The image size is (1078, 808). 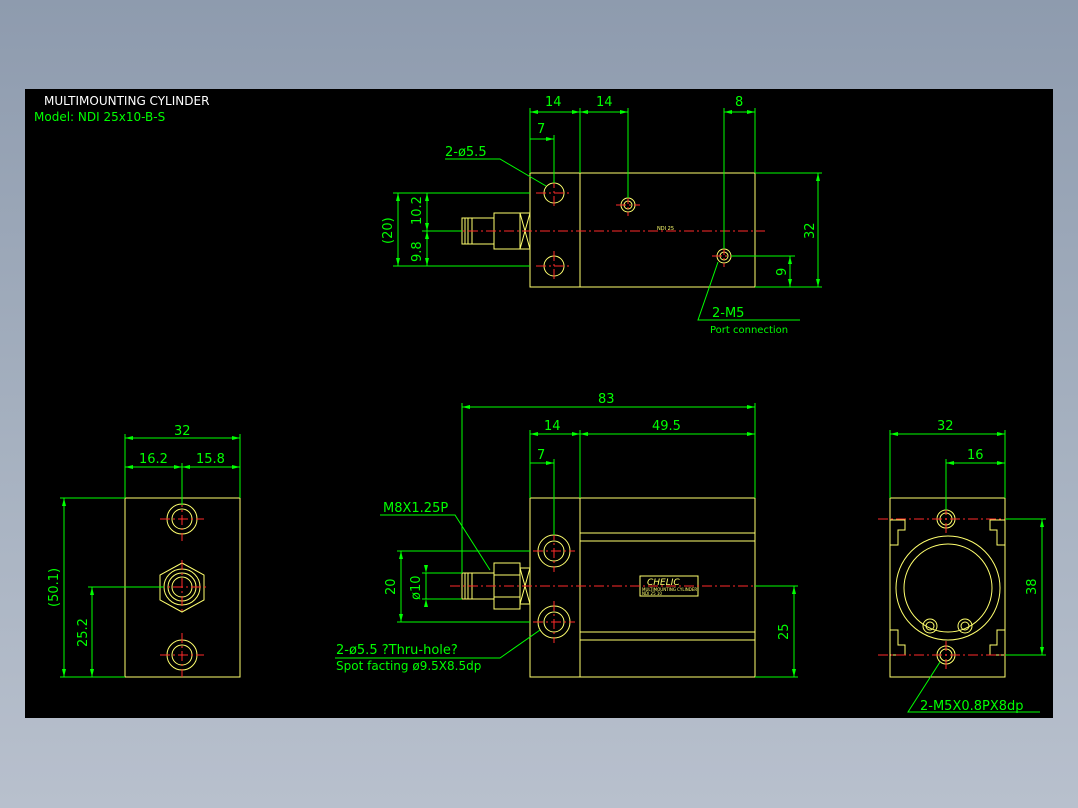 What do you see at coordinates (415, 508) in the screenshot?
I see `thread-callout: M8X1.25P` at bounding box center [415, 508].